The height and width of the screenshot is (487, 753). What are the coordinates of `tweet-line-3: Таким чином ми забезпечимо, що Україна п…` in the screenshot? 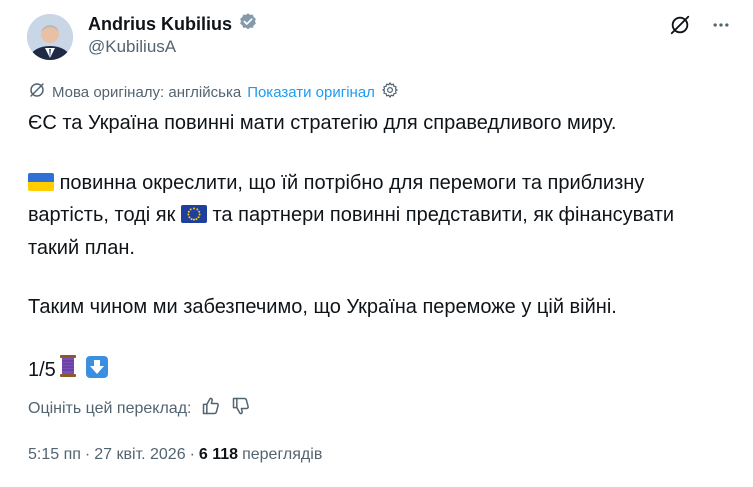 It's located at (322, 307).